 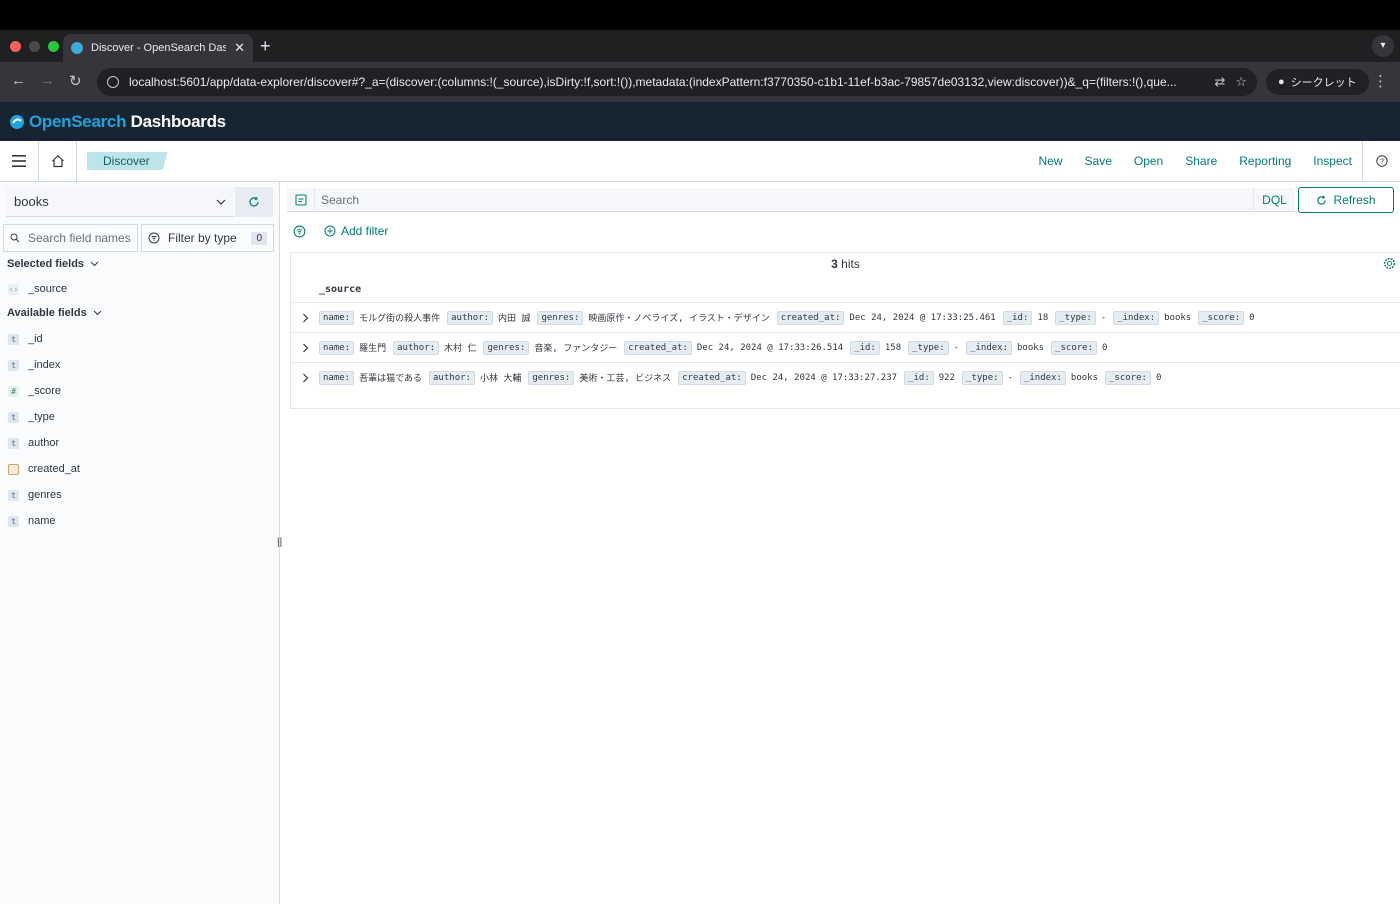 What do you see at coordinates (982, 377) in the screenshot?
I see `field-key: _type:` at bounding box center [982, 377].